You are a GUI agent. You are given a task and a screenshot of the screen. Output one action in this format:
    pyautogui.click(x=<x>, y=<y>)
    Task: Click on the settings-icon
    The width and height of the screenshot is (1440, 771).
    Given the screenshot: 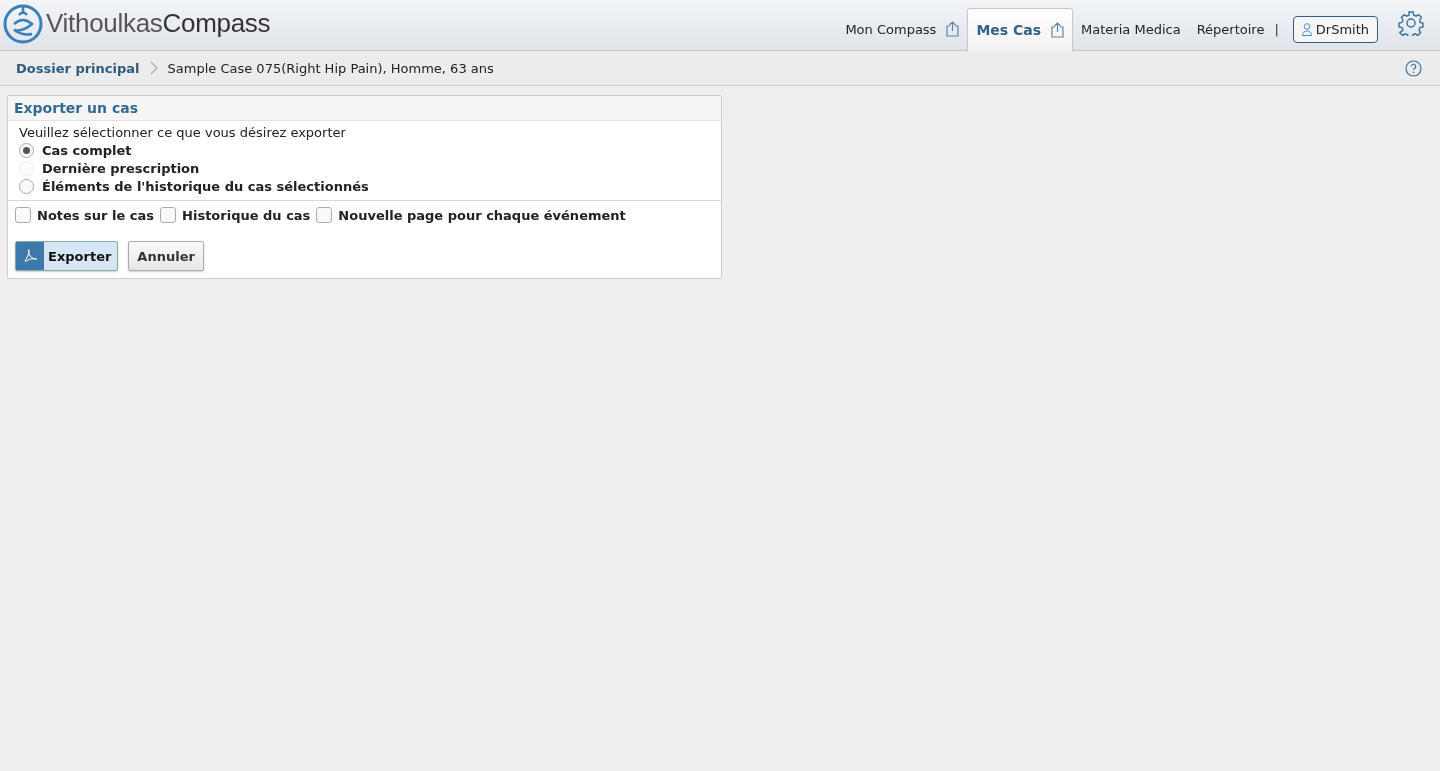 What is the action you would take?
    pyautogui.click(x=1411, y=23)
    